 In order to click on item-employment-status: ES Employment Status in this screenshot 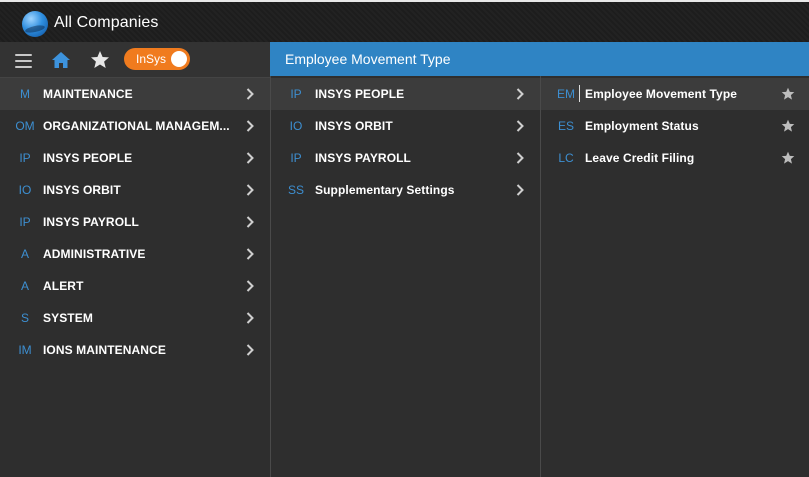, I will do `click(675, 126)`.